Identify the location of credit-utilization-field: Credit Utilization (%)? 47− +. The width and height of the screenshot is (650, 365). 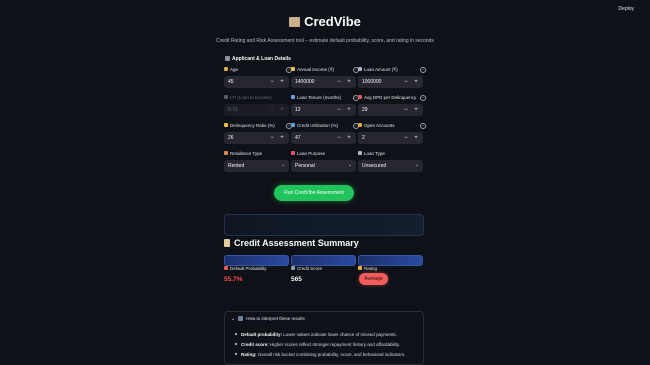
(325, 133).